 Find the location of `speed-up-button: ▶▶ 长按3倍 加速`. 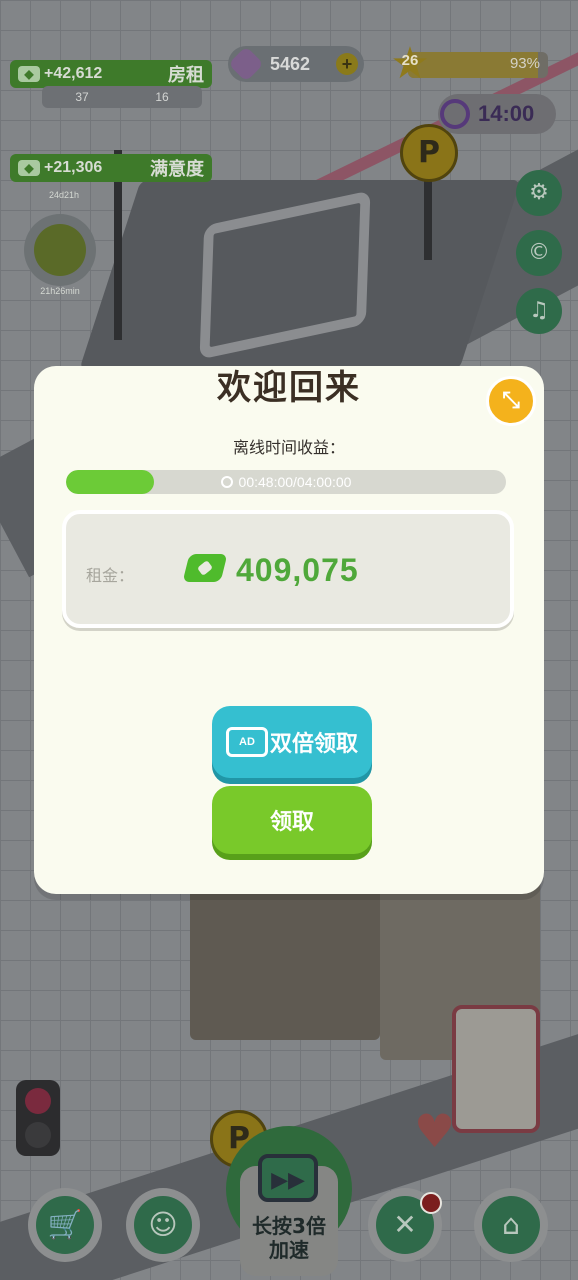

speed-up-button: ▶▶ 长按3倍 加速 is located at coordinates (289, 1201).